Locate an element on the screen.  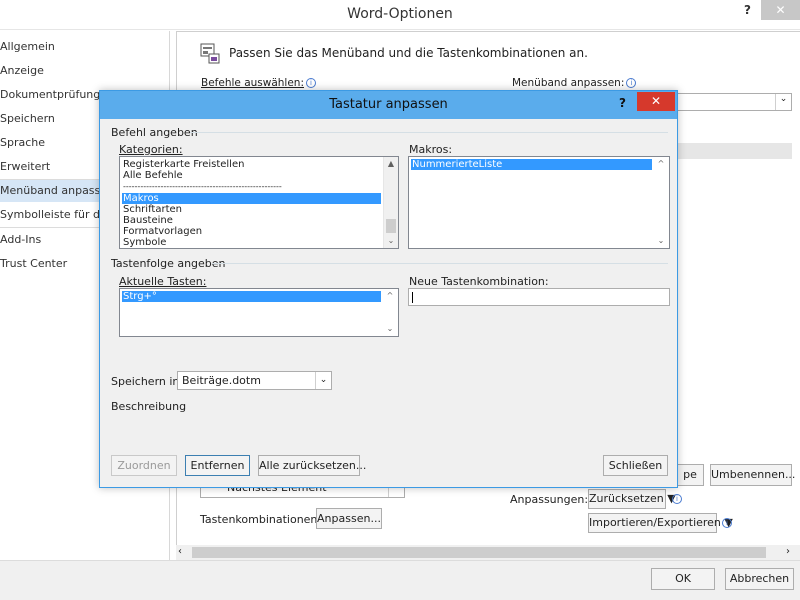
dialog-titlebar: Tastatur anpassen ? ✕ is located at coordinates (388, 105).